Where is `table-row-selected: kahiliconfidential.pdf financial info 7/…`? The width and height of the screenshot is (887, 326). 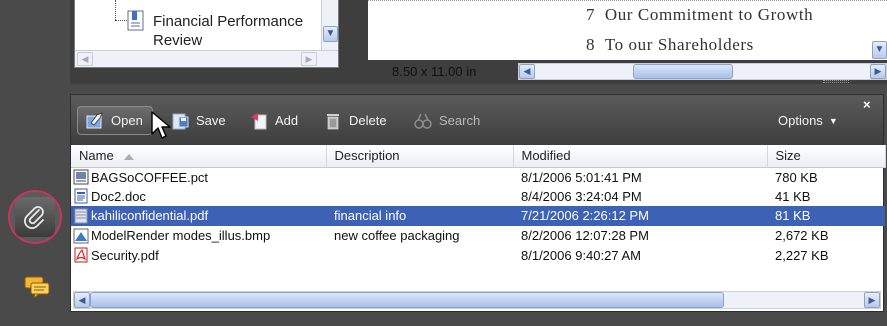 table-row-selected: kahiliconfidential.pdf financial info 7/… is located at coordinates (478, 216).